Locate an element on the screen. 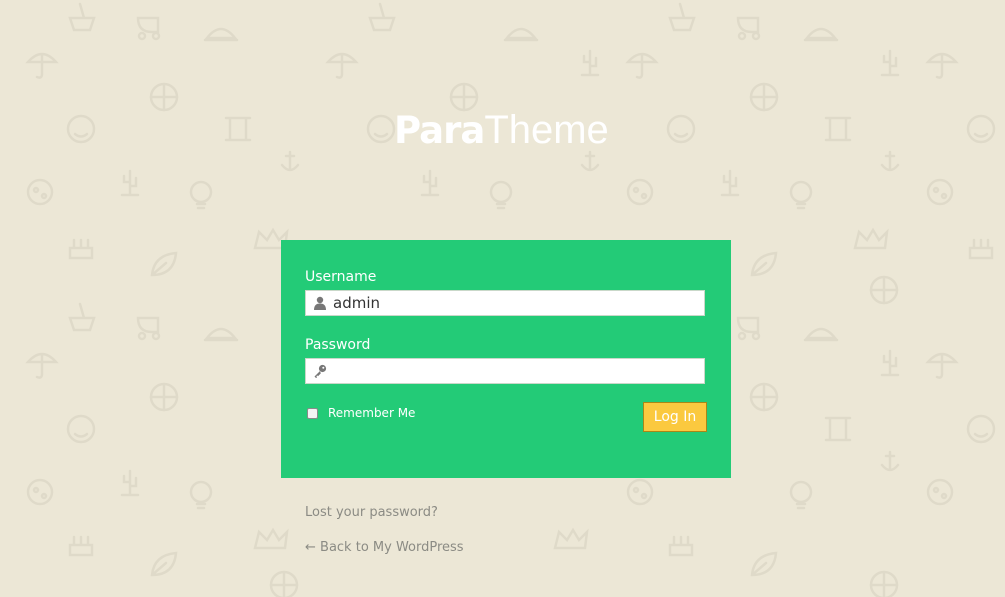 Image resolution: width=1005 pixels, height=597 pixels. username-input is located at coordinates (512, 303).